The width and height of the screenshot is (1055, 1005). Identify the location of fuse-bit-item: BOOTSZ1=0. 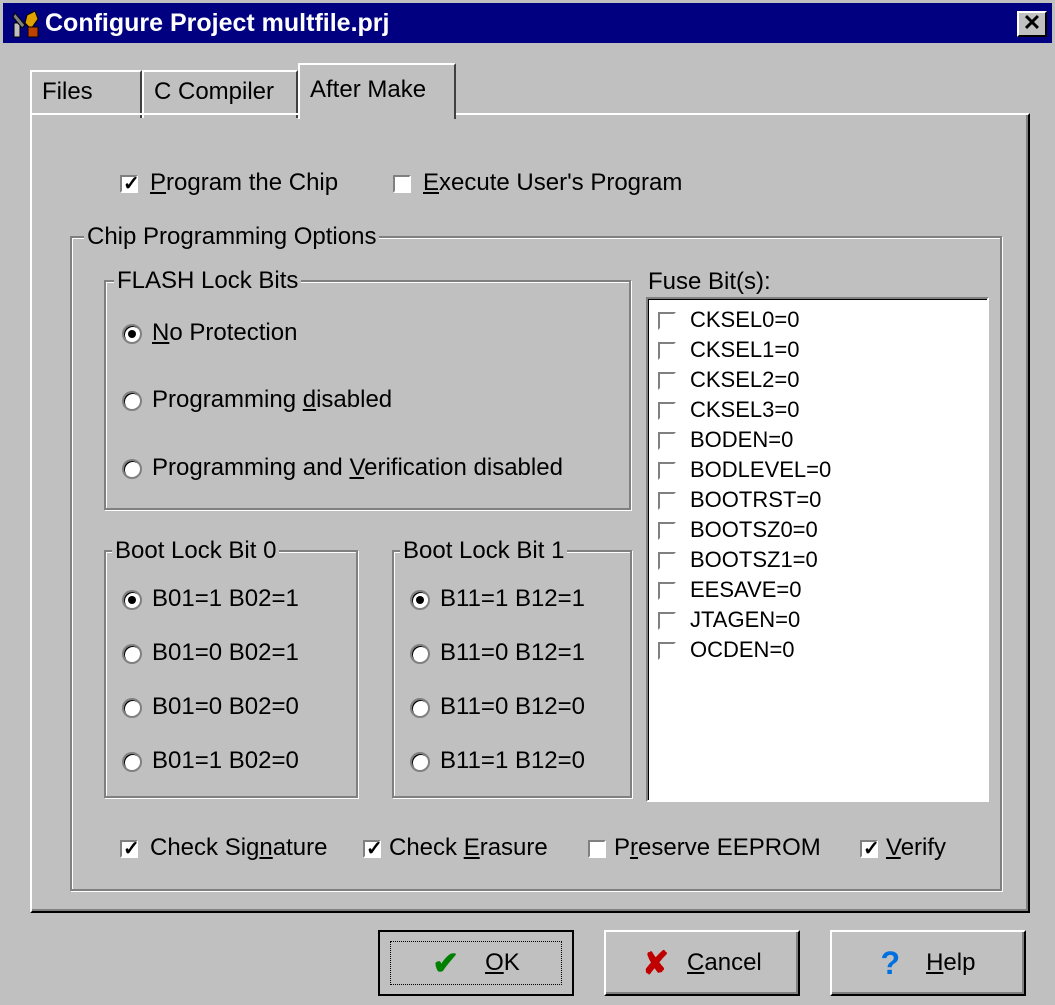
(738, 560).